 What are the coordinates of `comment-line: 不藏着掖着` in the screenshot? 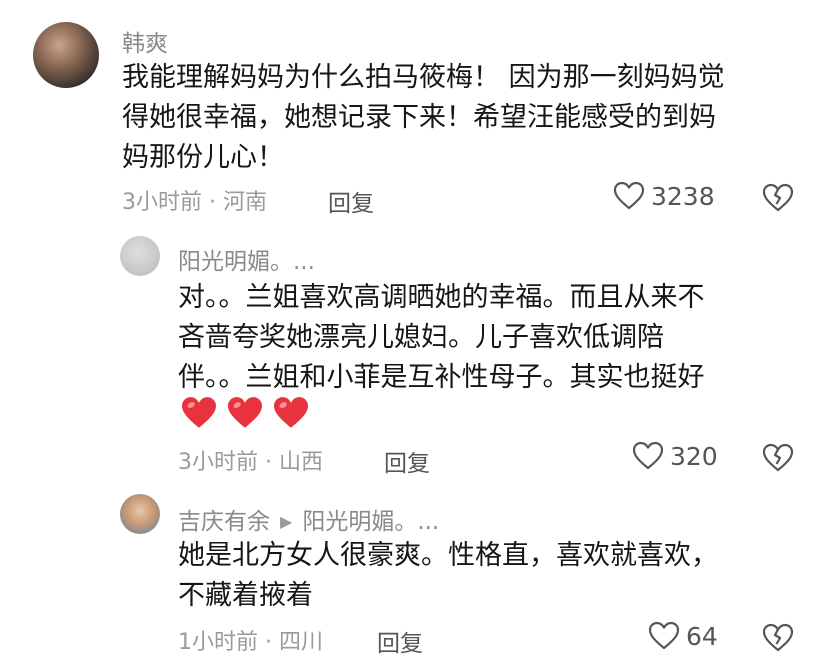 It's located at (245, 595).